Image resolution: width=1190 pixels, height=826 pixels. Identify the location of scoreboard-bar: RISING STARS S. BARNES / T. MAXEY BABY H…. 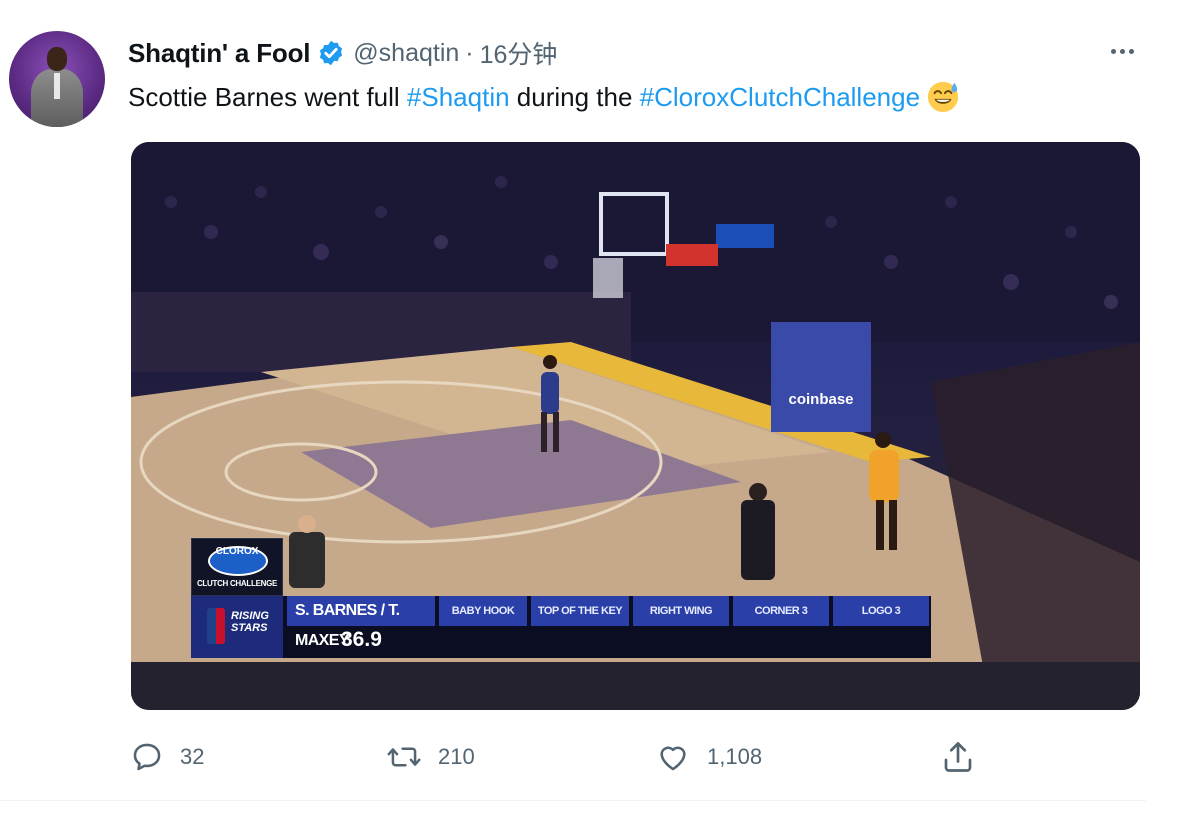
(561, 627).